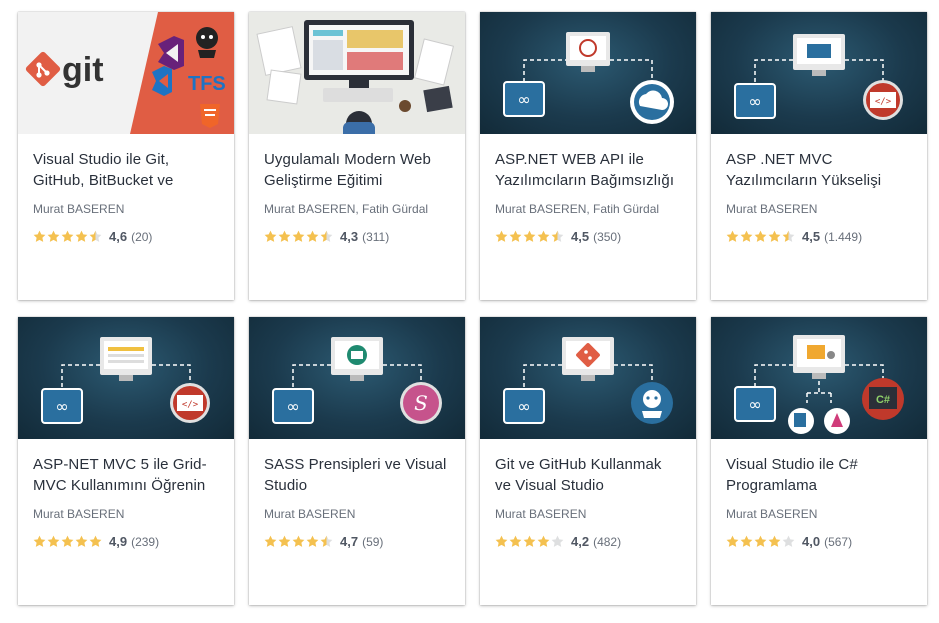 The width and height of the screenshot is (939, 623). What do you see at coordinates (819, 73) in the screenshot?
I see `course-thumbnail-mvc: ∞ </>` at bounding box center [819, 73].